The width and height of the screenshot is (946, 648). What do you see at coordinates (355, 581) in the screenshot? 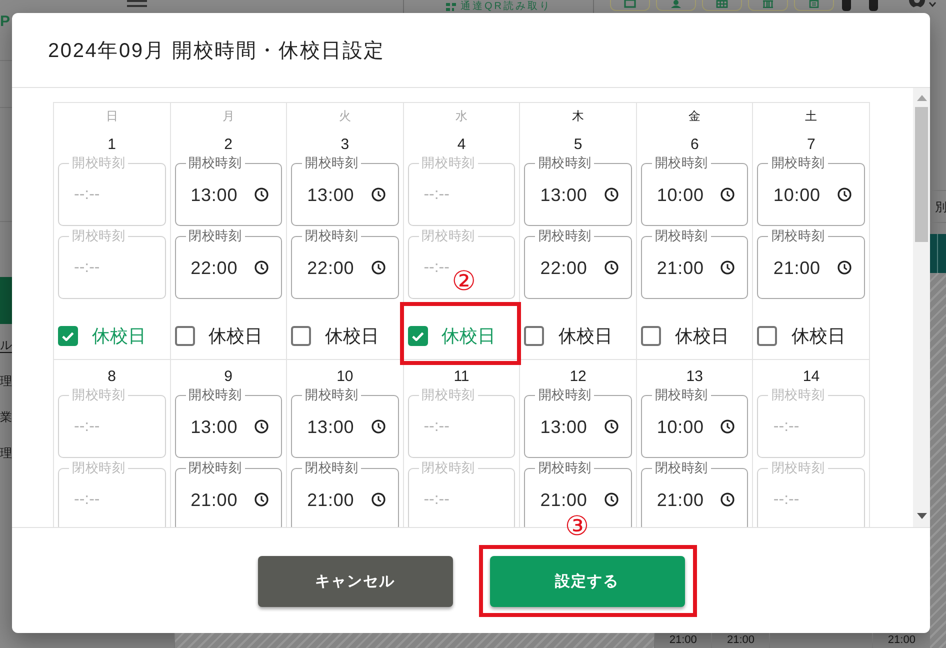
I see `cancel-button: キャンセル` at bounding box center [355, 581].